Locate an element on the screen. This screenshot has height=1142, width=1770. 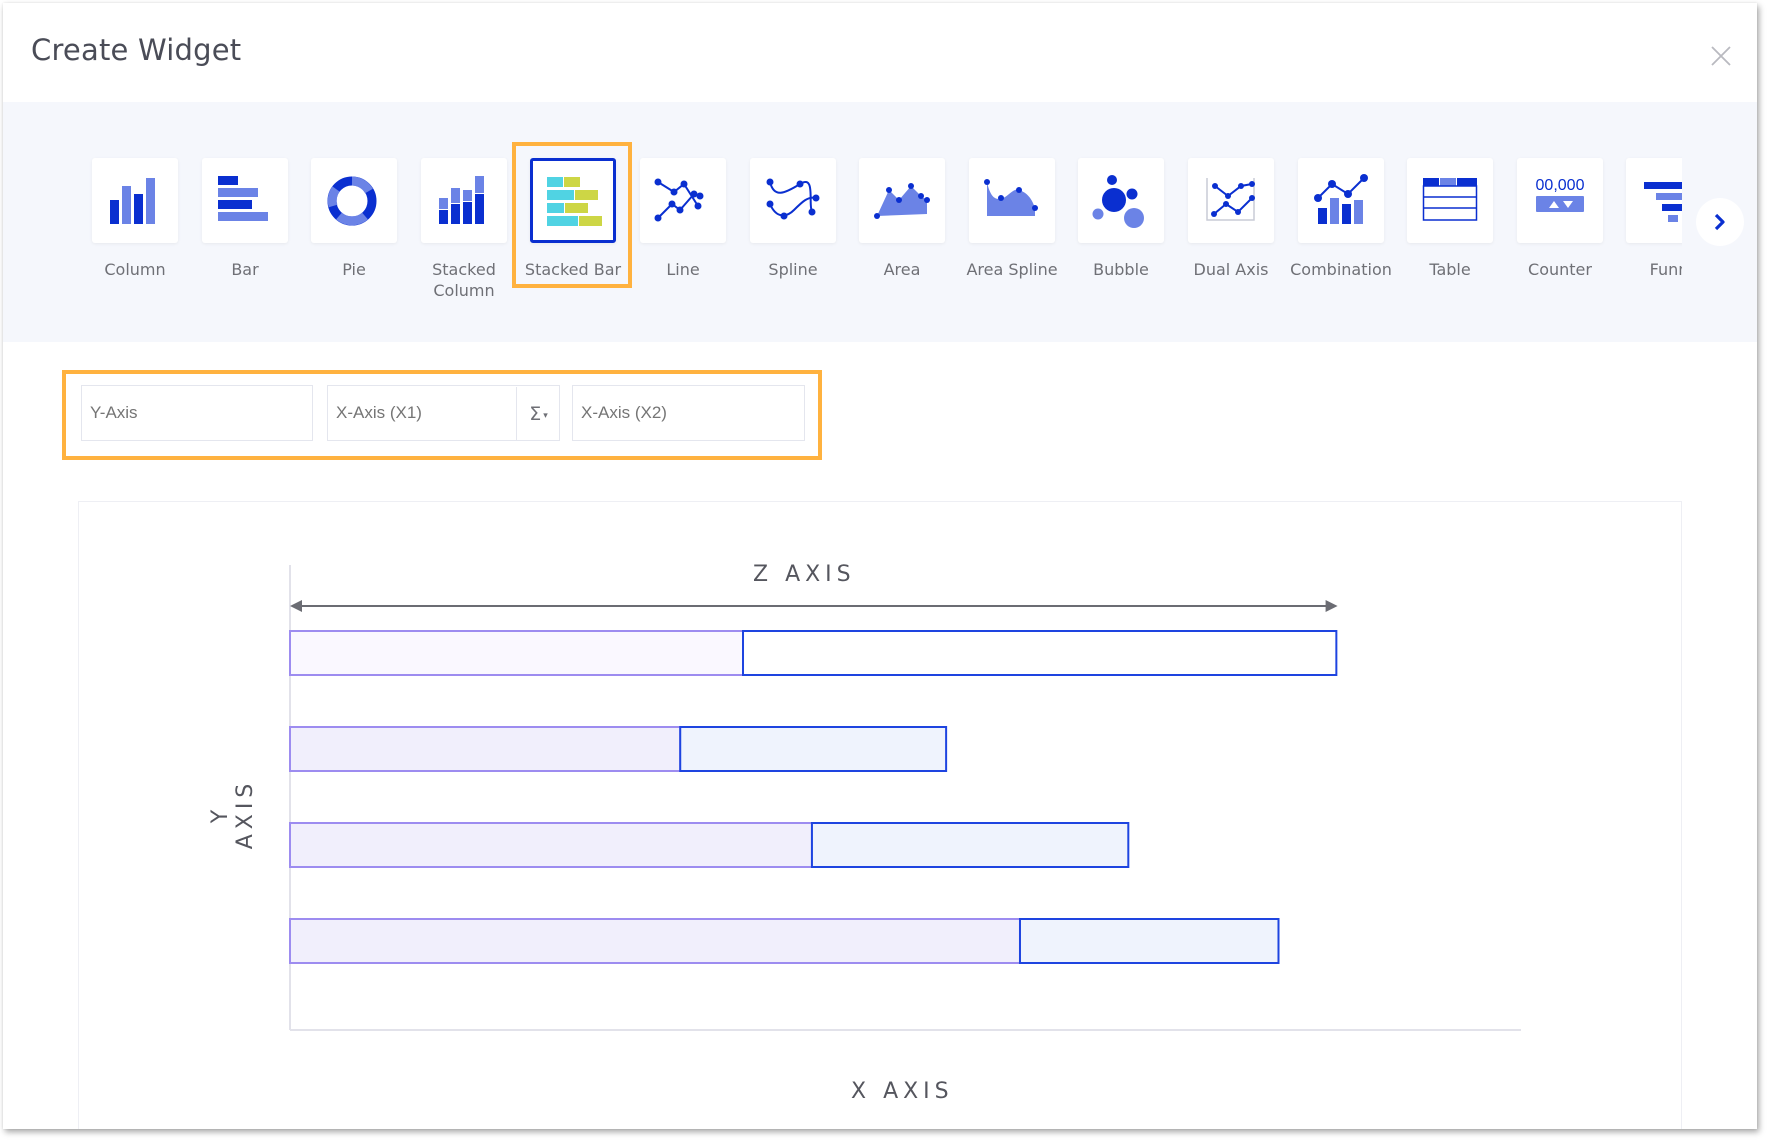
spline-chart-icon is located at coordinates (793, 198).